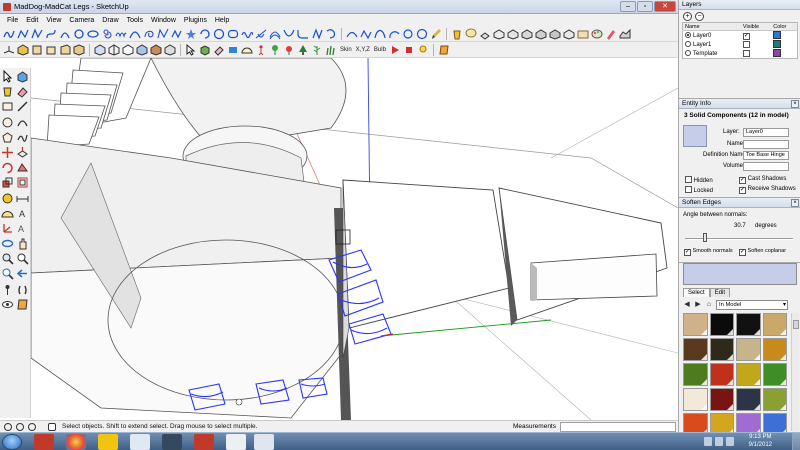  Describe the element at coordinates (65, 49) in the screenshot. I see `right-view-icon` at that location.